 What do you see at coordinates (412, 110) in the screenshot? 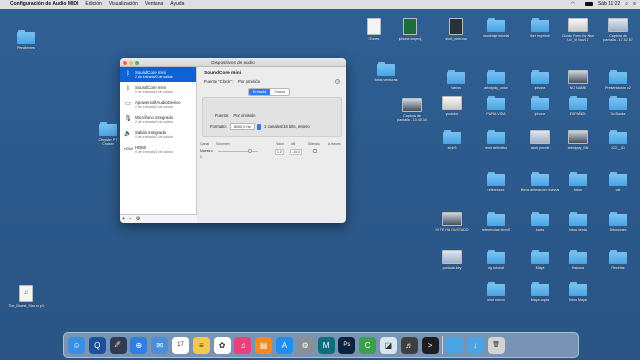
I see `desktop-item: Captura de pantalla...10.45.34` at bounding box center [412, 110].